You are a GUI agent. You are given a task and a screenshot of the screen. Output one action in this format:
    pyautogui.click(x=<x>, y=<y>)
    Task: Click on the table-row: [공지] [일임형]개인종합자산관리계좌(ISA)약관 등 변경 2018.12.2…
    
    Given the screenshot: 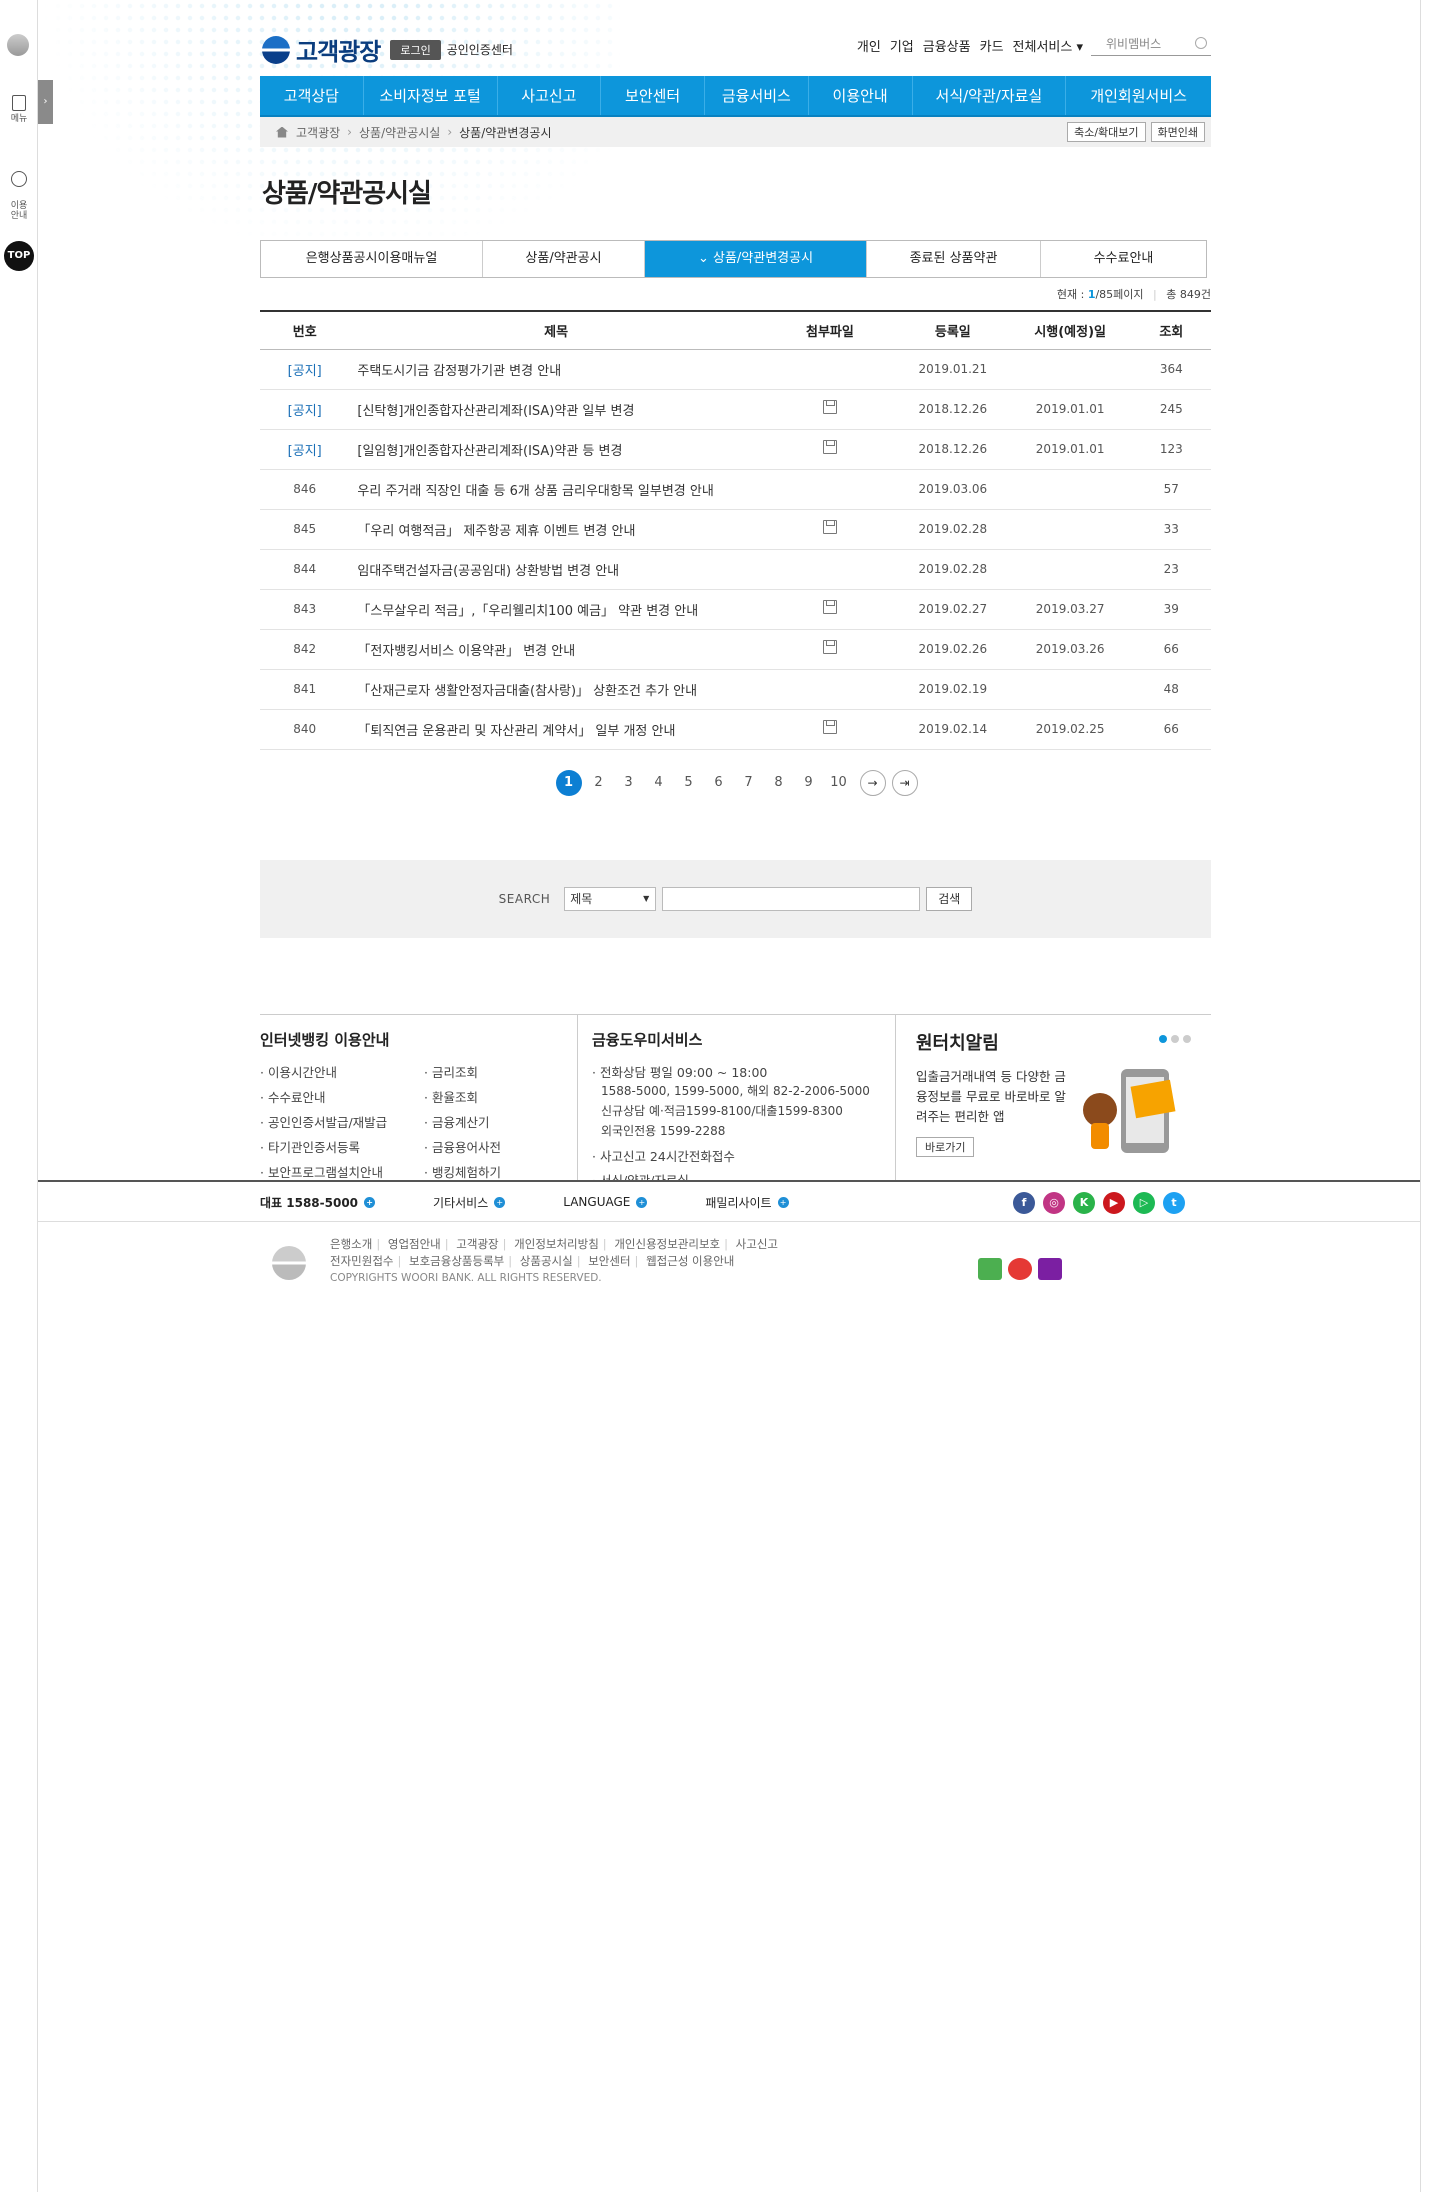 What is the action you would take?
    pyautogui.click(x=735, y=449)
    